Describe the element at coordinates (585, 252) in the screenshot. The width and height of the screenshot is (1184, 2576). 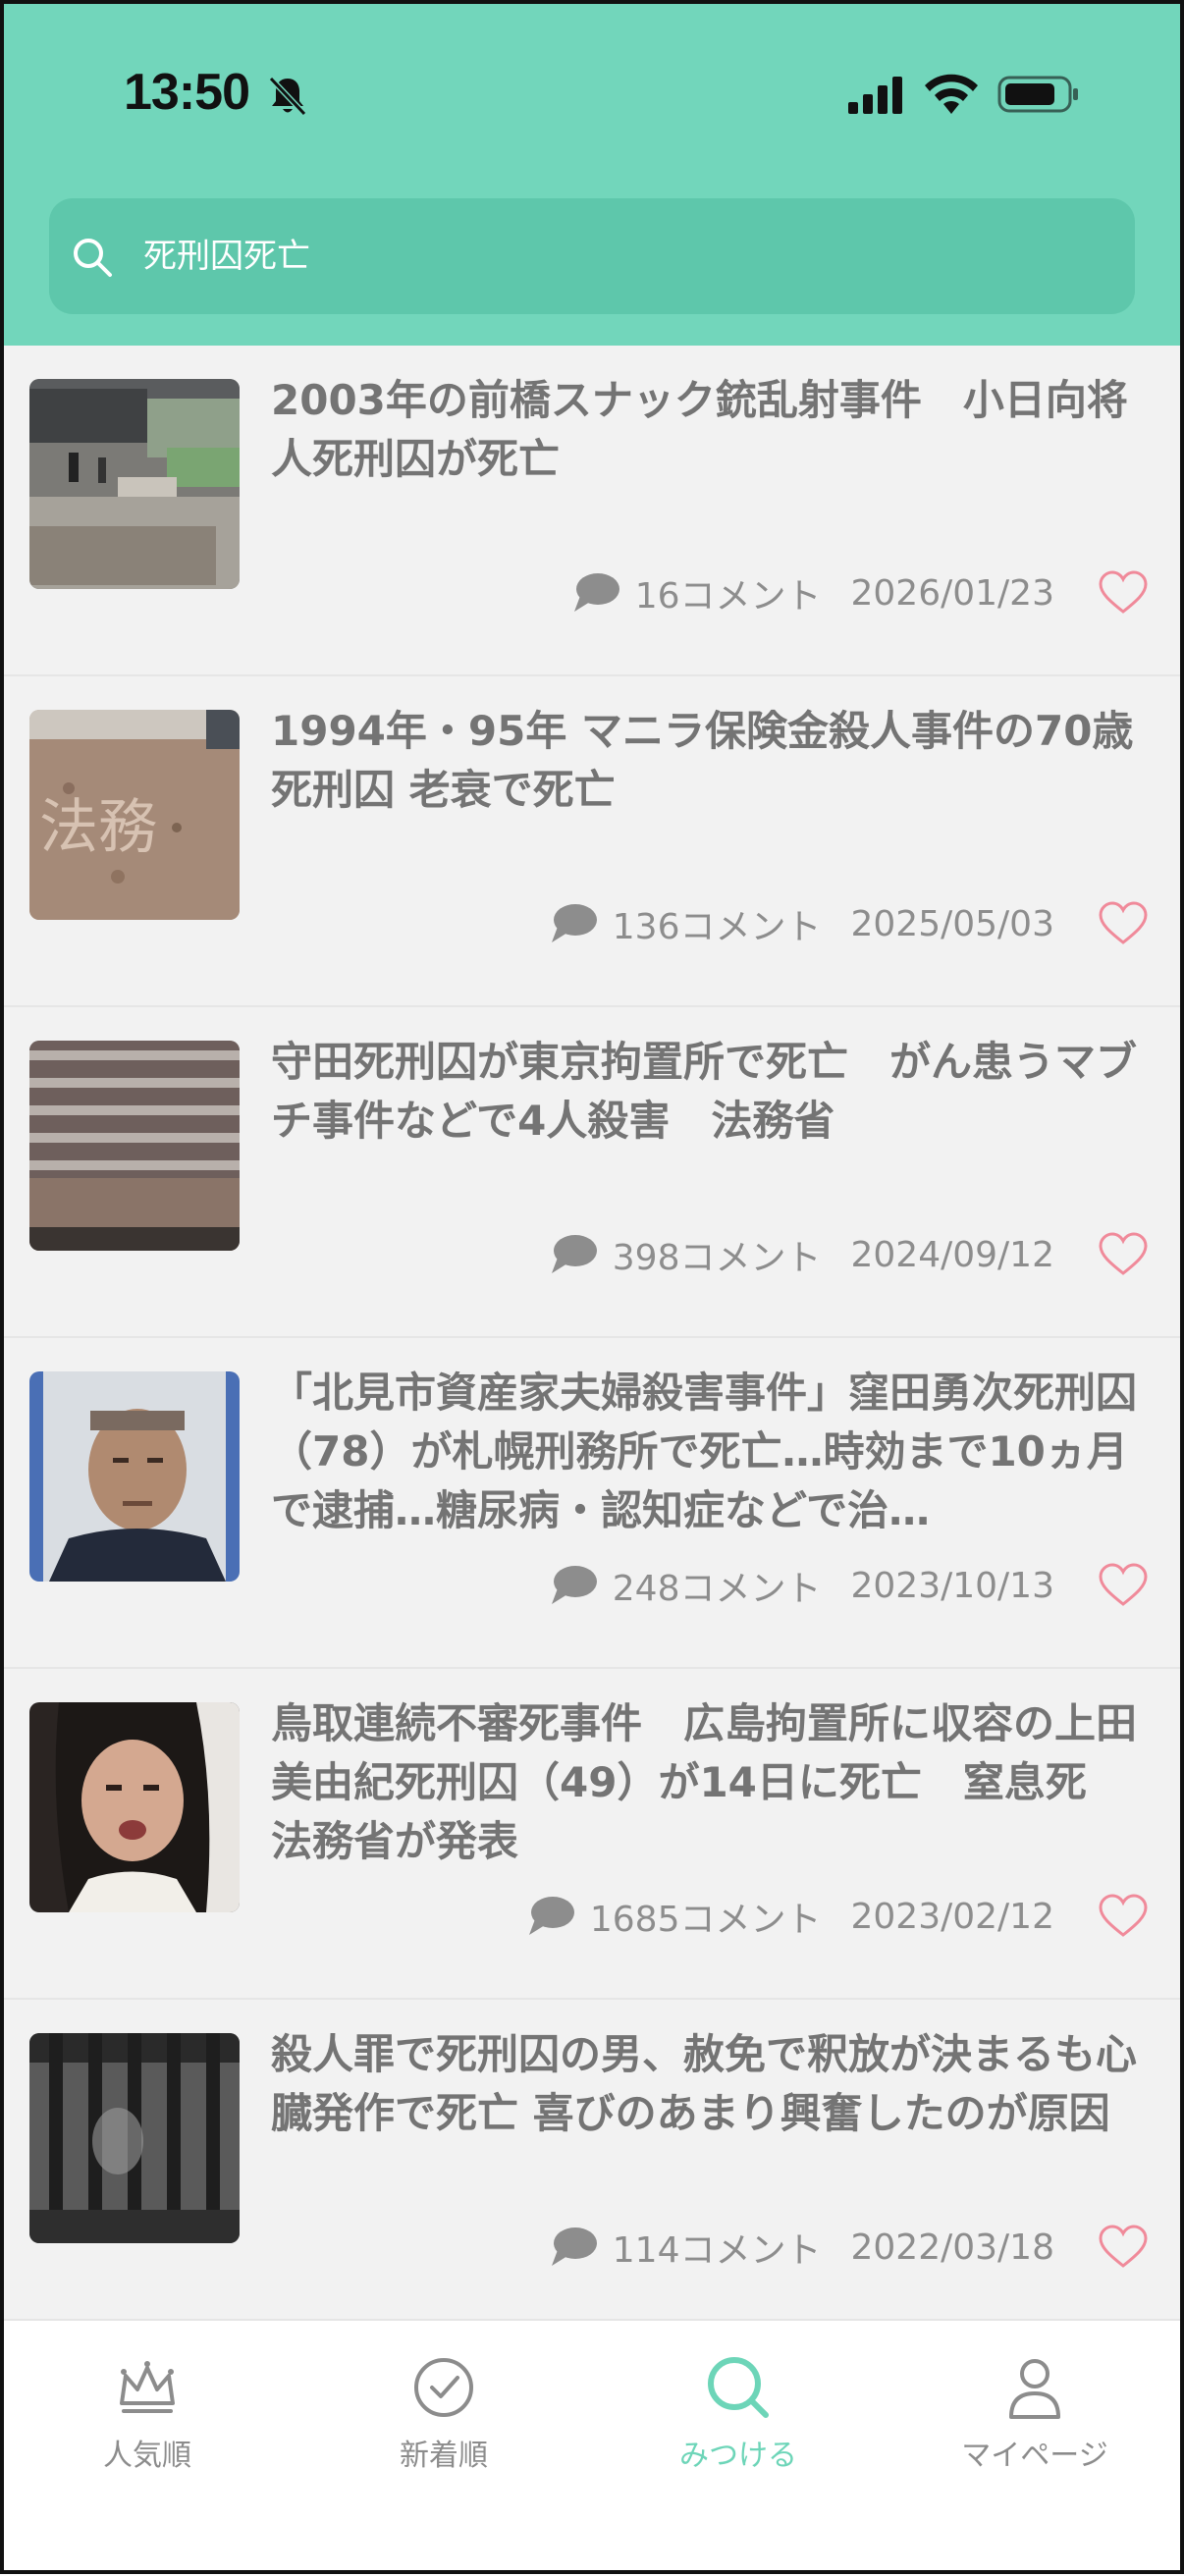
I see `search-input` at that location.